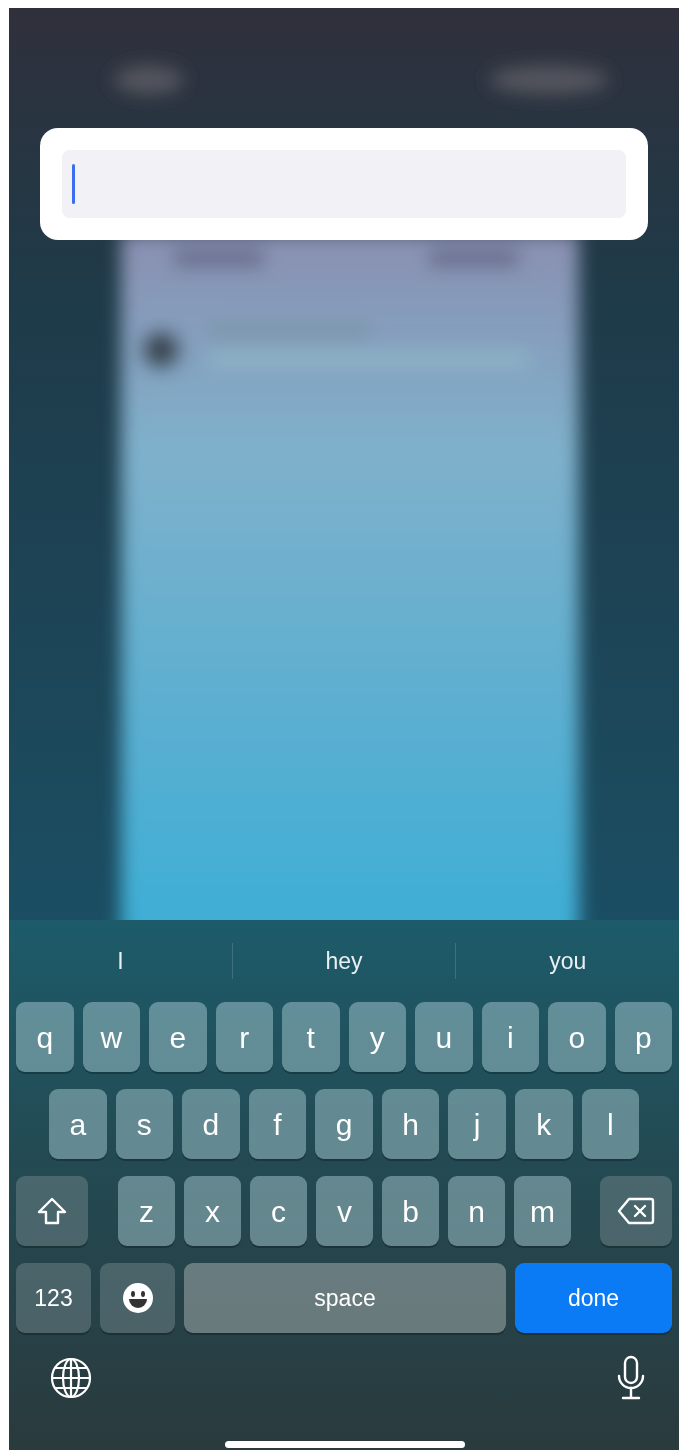  Describe the element at coordinates (111, 1037) in the screenshot. I see `letter-key: w` at that location.